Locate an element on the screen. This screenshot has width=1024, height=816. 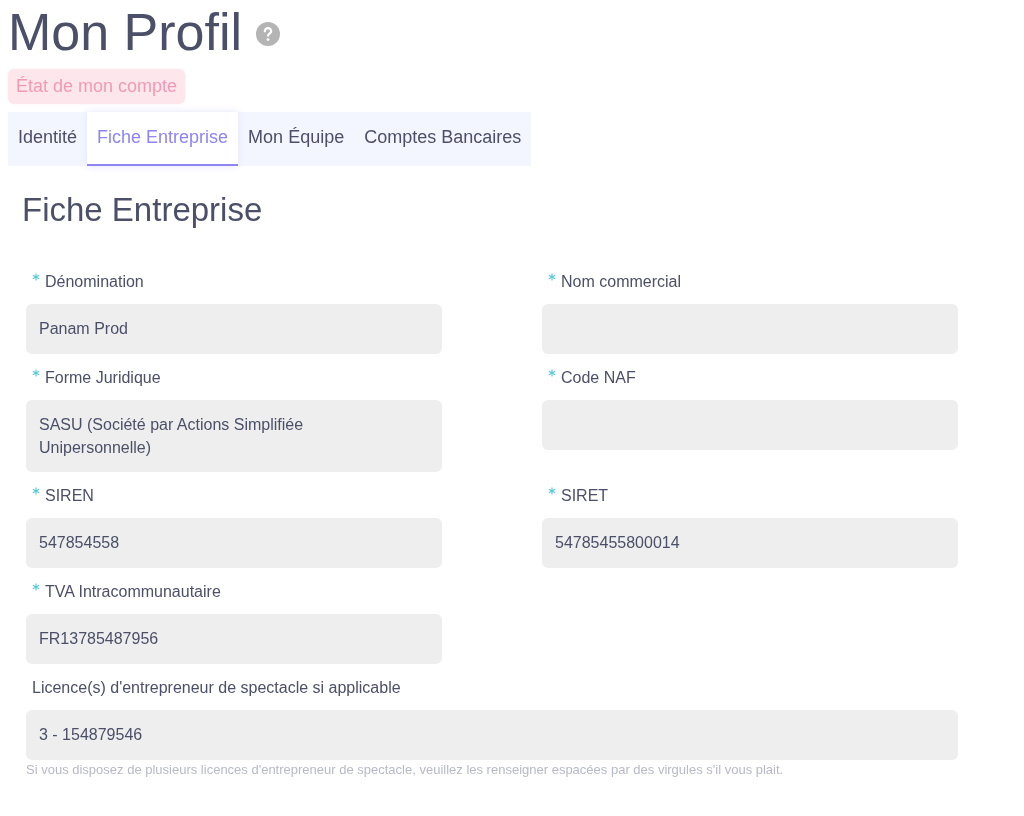
field-label: SIREN is located at coordinates (69, 496).